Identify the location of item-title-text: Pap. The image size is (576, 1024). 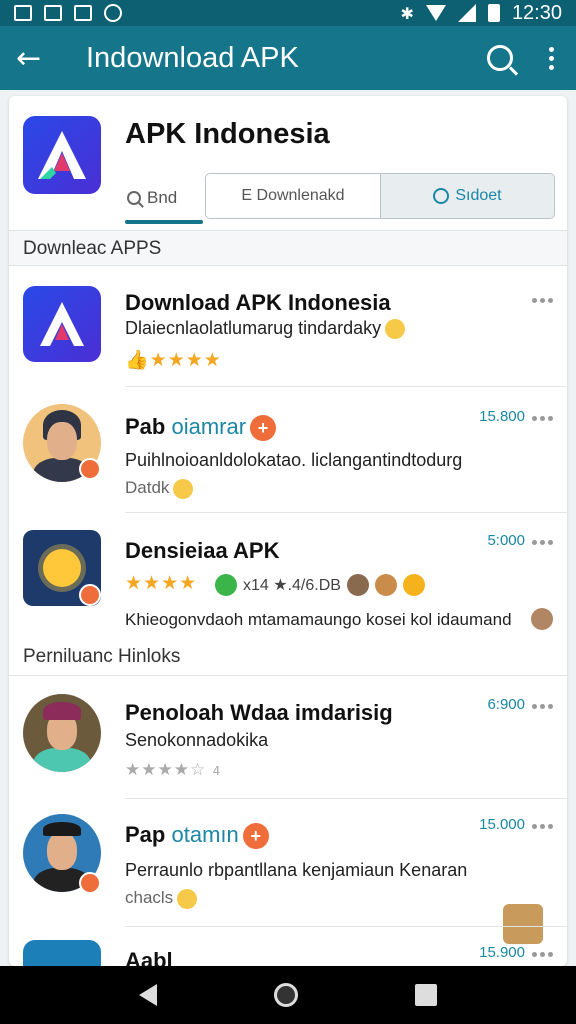
(145, 834).